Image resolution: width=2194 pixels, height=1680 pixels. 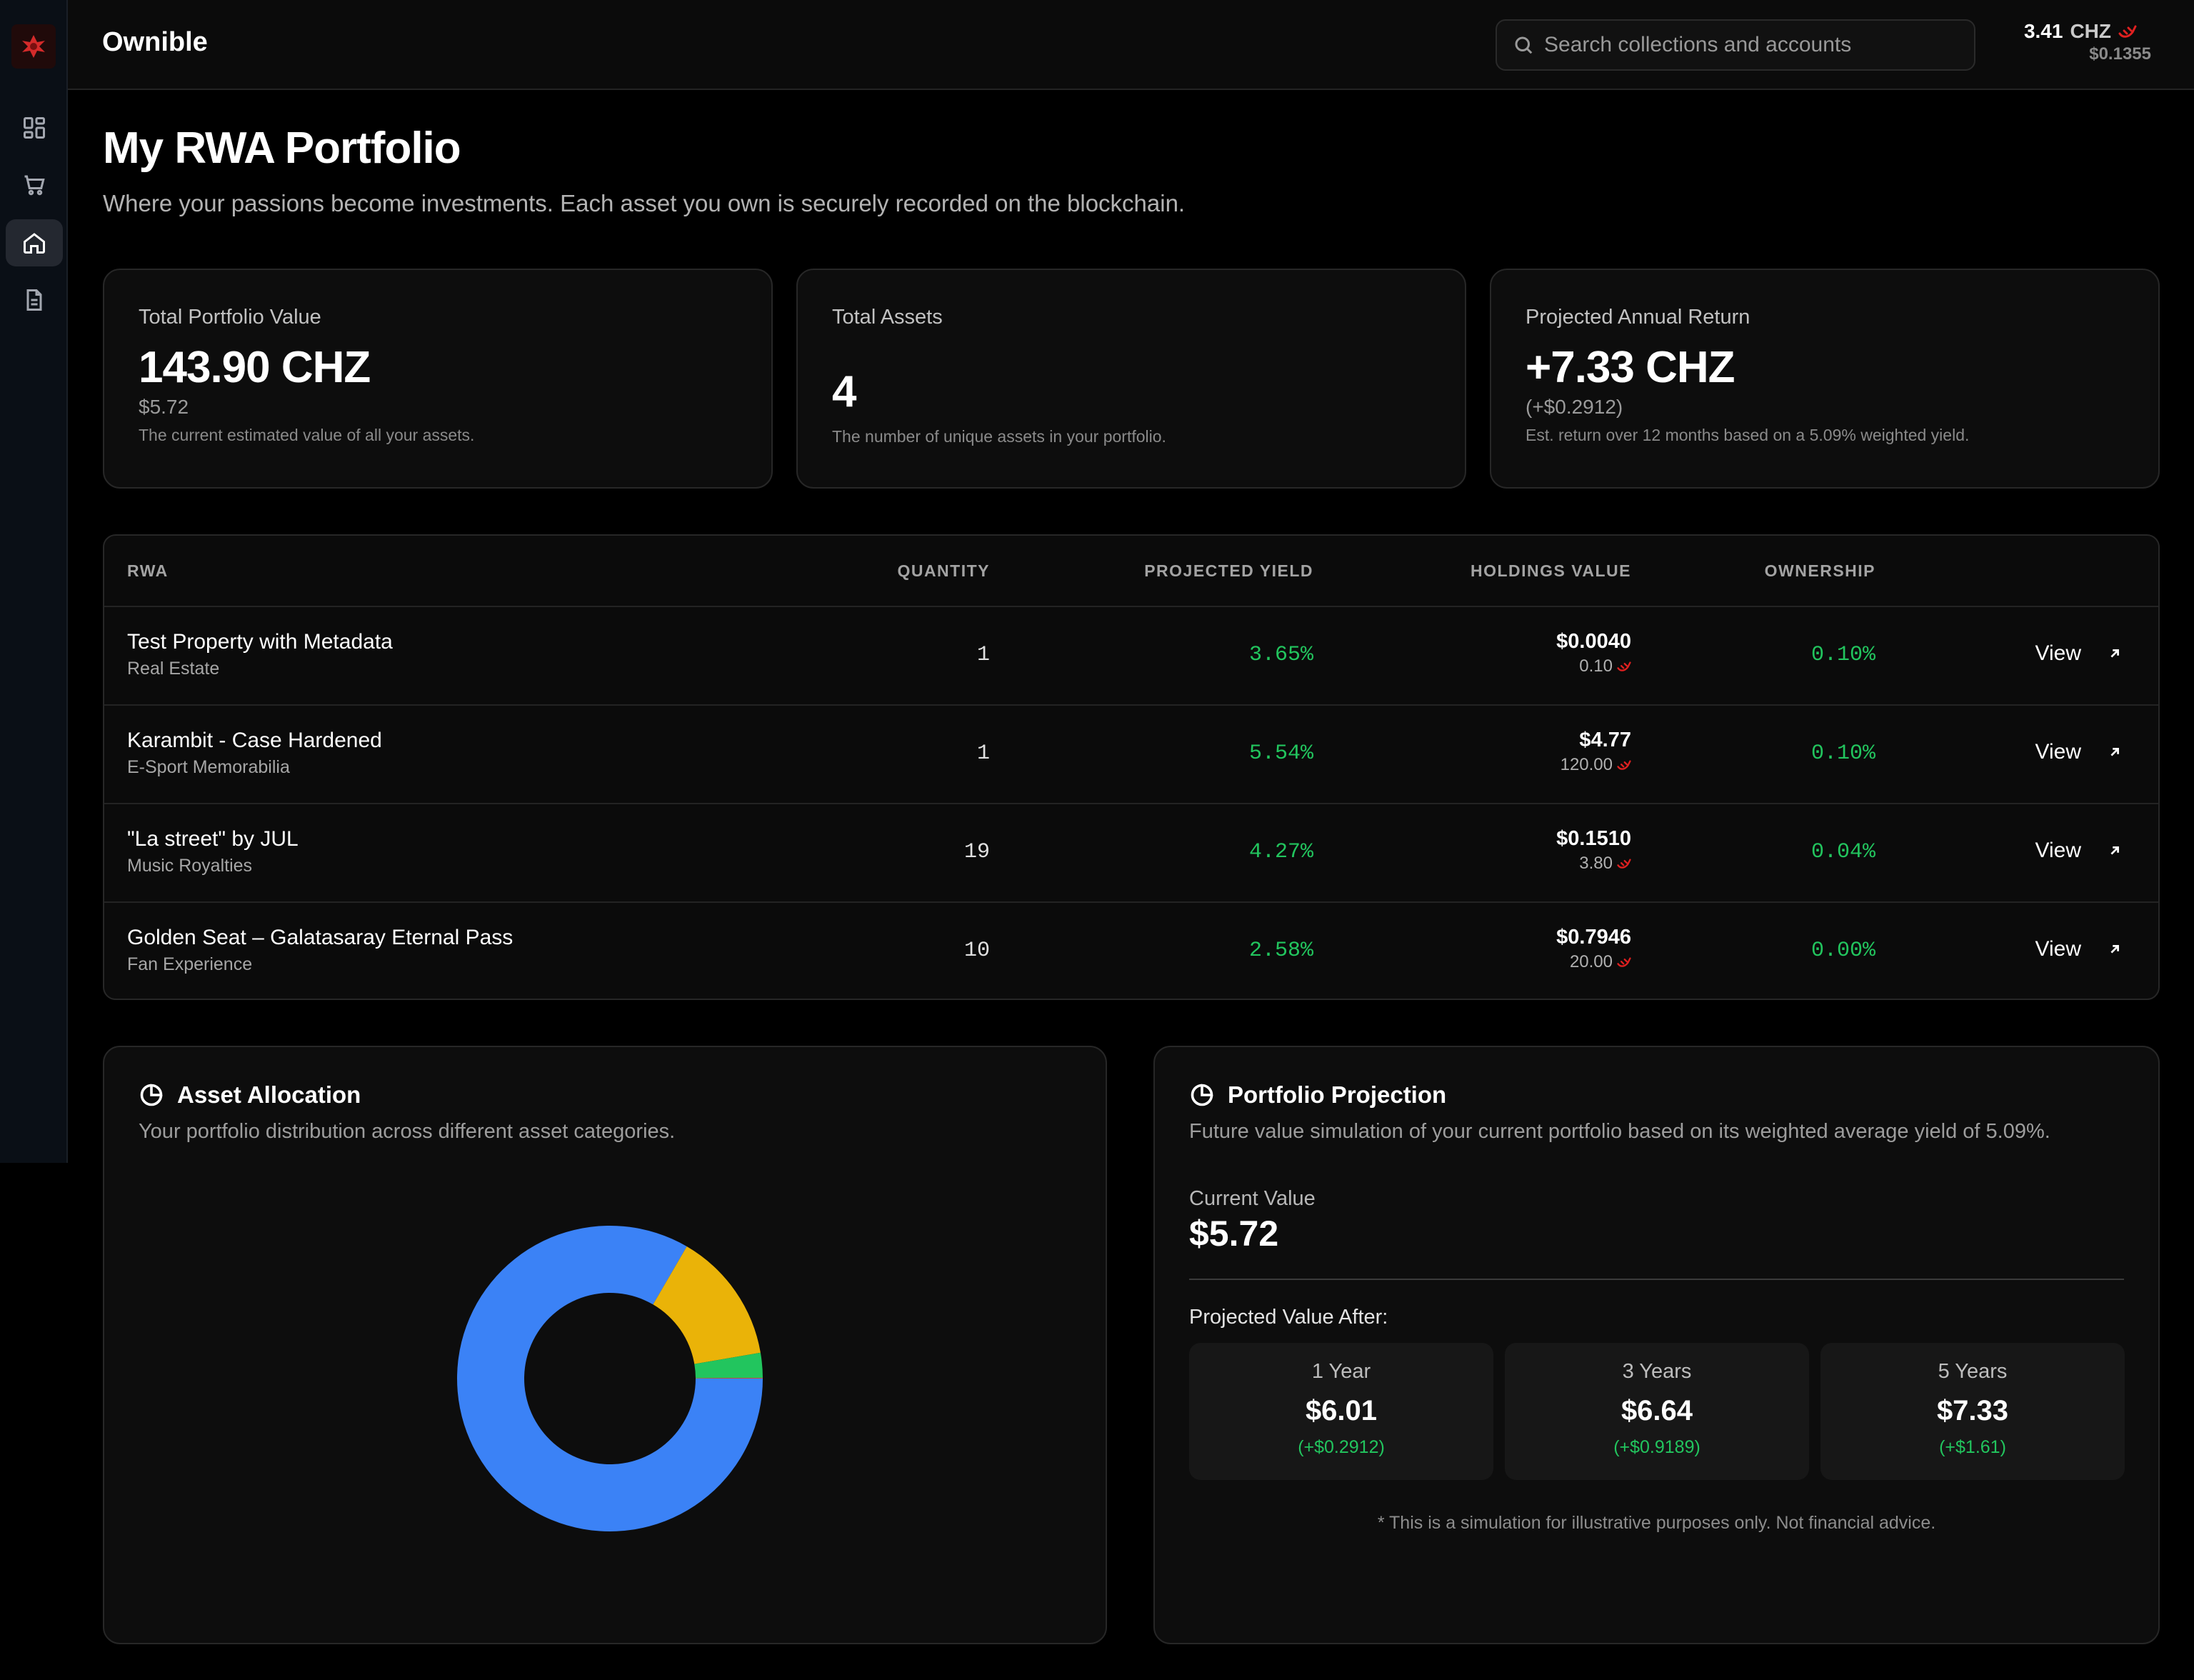 I want to click on cart-icon, so click(x=35, y=185).